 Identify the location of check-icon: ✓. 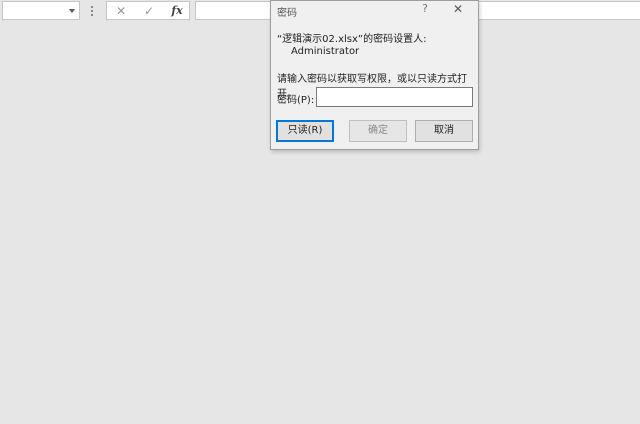
(149, 11).